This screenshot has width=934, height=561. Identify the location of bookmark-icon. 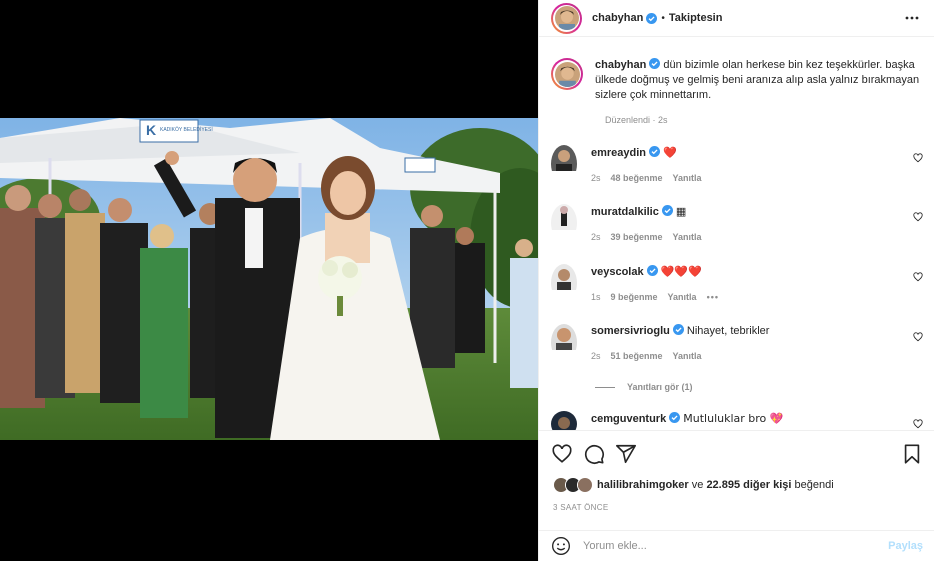
(912, 454).